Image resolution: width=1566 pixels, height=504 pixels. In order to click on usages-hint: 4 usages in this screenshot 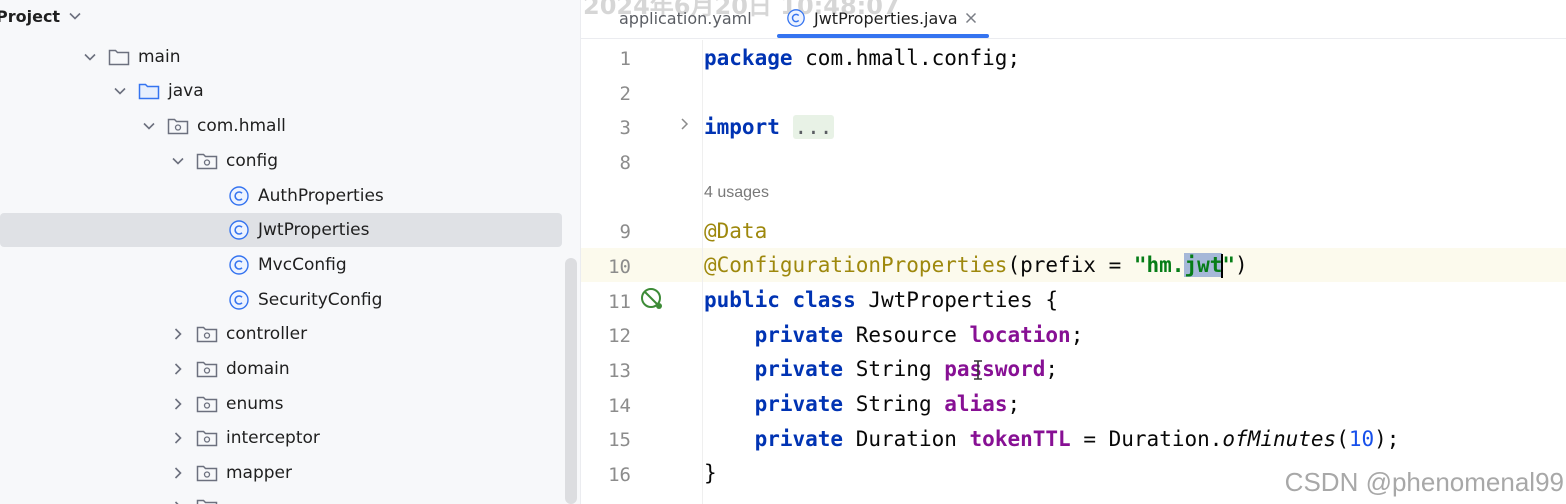, I will do `click(736, 193)`.